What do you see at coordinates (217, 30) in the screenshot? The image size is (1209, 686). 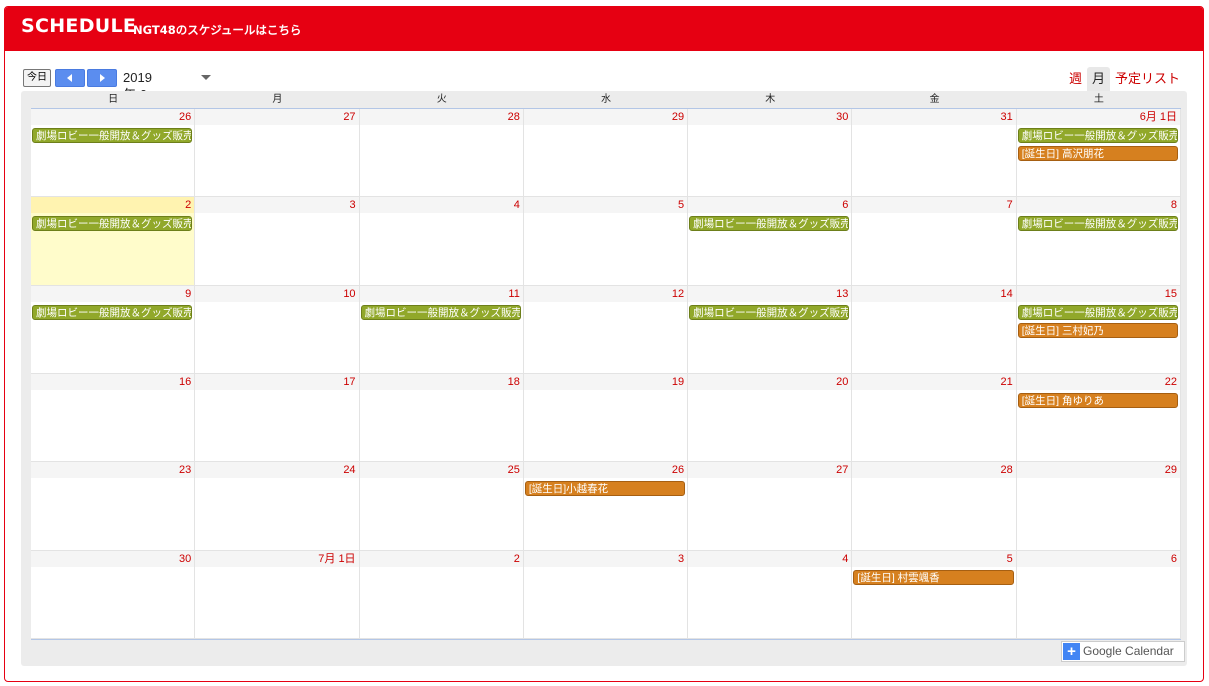 I see `header-subtitle: NGT48のスケジュールはこちら` at bounding box center [217, 30].